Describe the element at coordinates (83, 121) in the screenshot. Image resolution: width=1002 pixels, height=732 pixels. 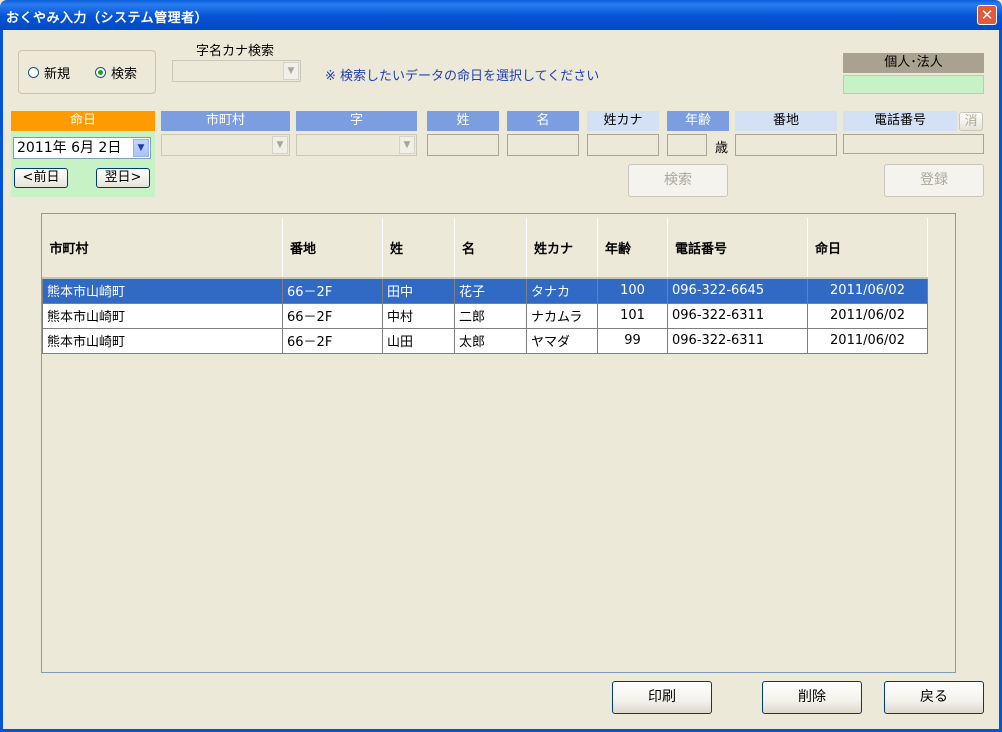
I see `meinichi-header: 命日` at that location.